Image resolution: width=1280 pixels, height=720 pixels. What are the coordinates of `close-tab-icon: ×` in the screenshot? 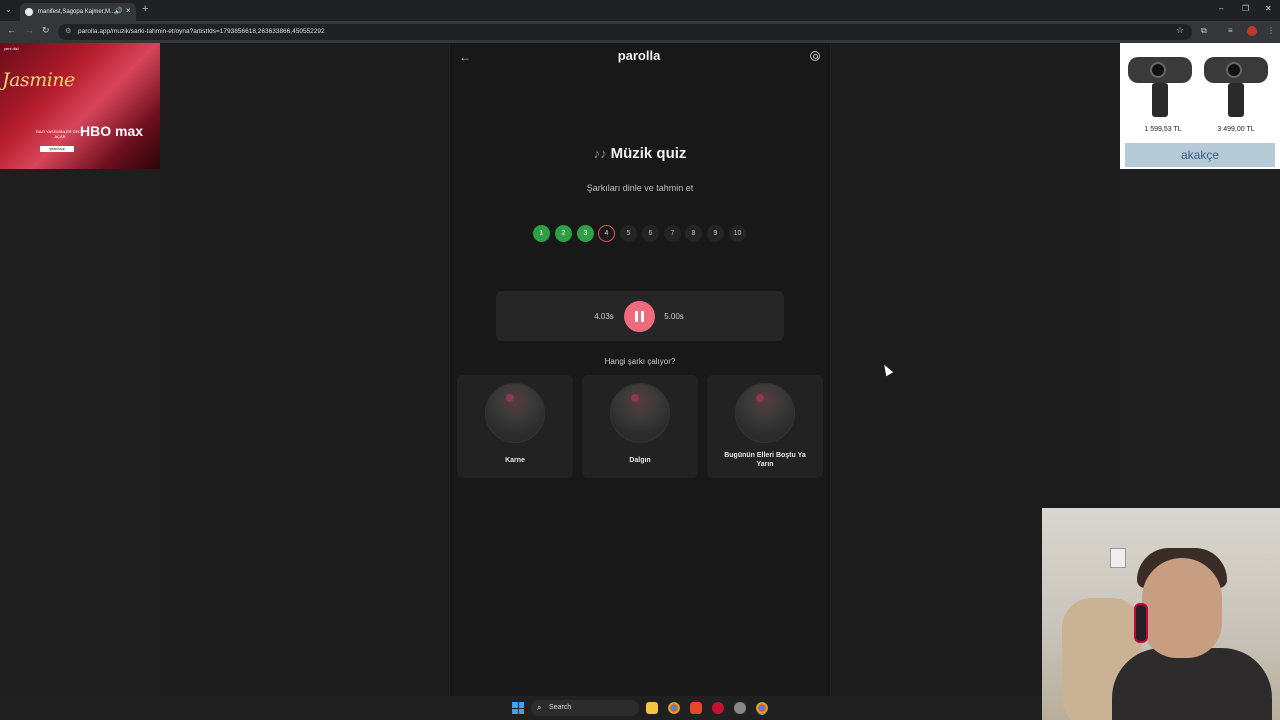 It's located at (128, 10).